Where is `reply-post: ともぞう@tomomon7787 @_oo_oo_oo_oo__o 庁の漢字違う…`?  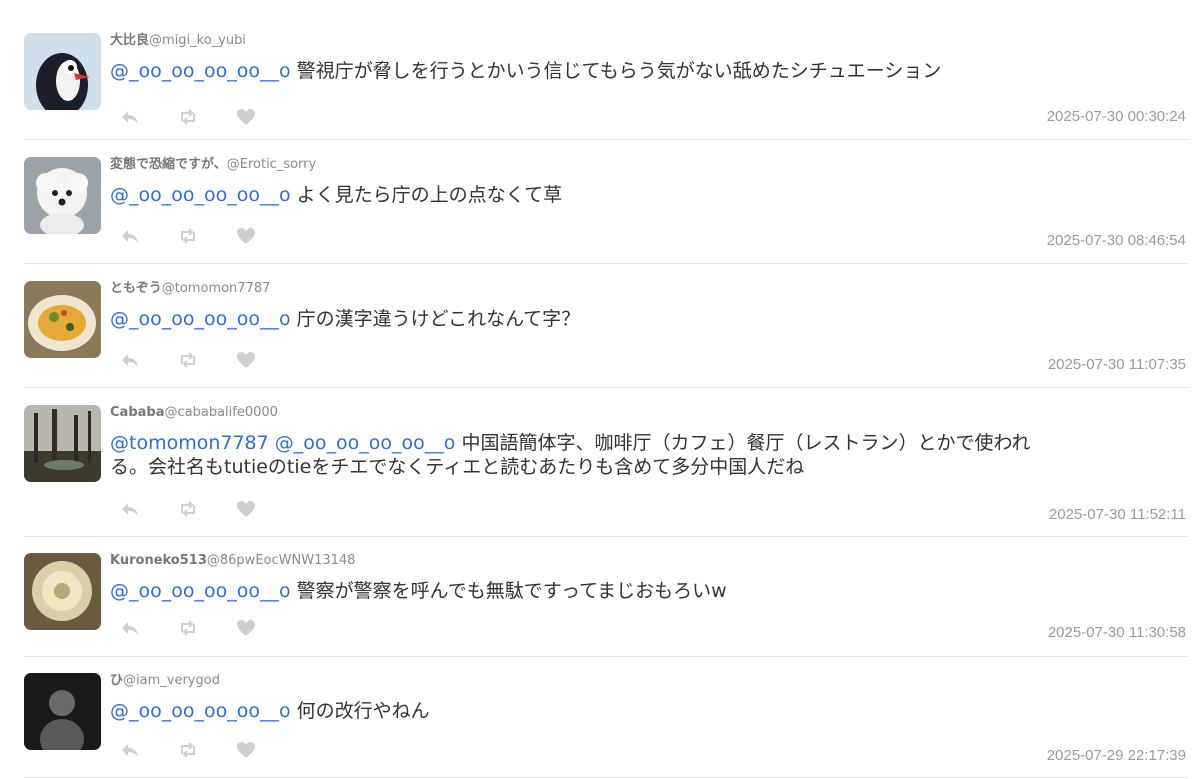 reply-post: ともぞう@tomomon7787 @_oo_oo_oo_oo__o 庁の漢字違う… is located at coordinates (606, 334).